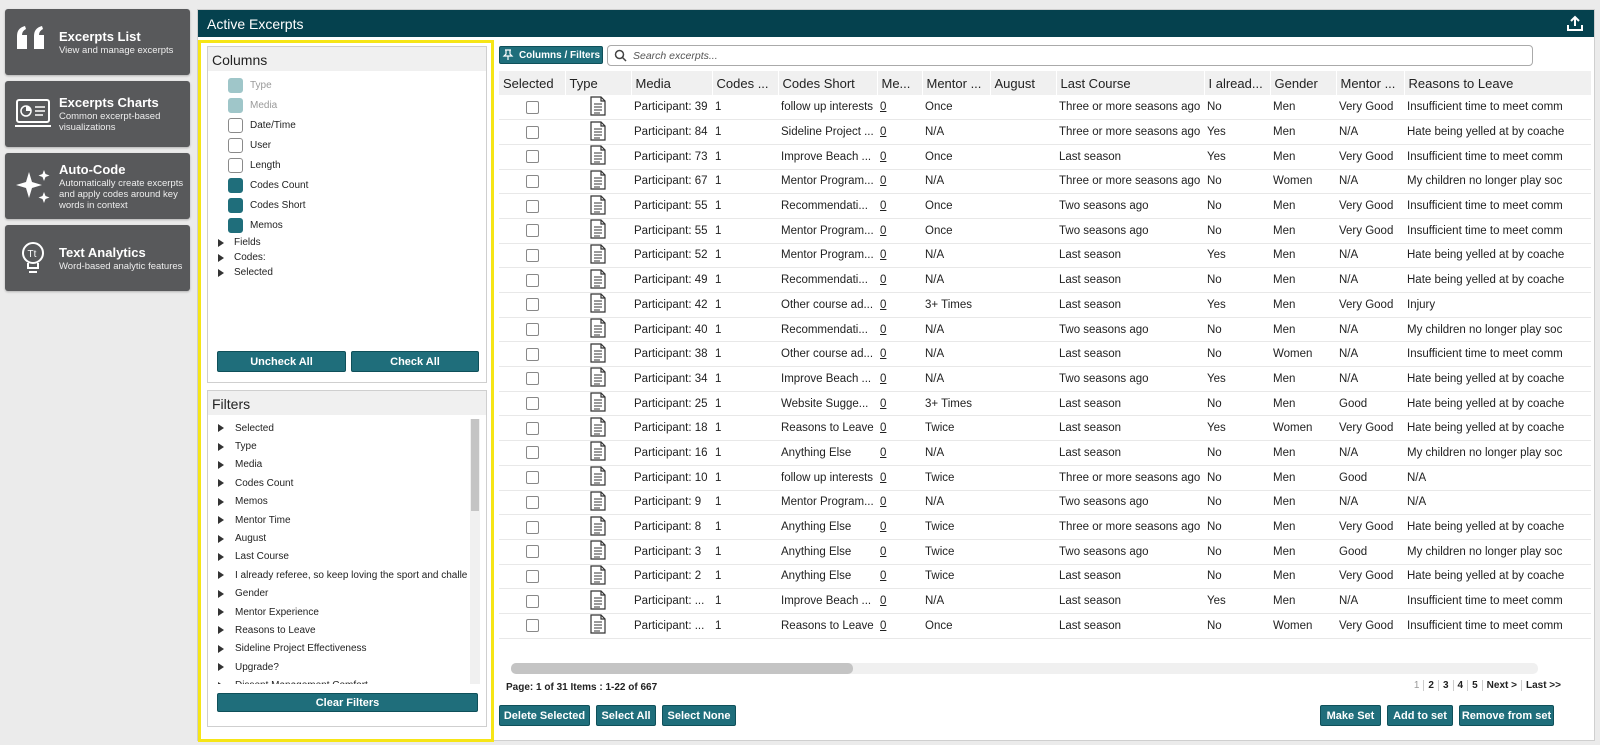  I want to click on filter-item: Type, so click(344, 446).